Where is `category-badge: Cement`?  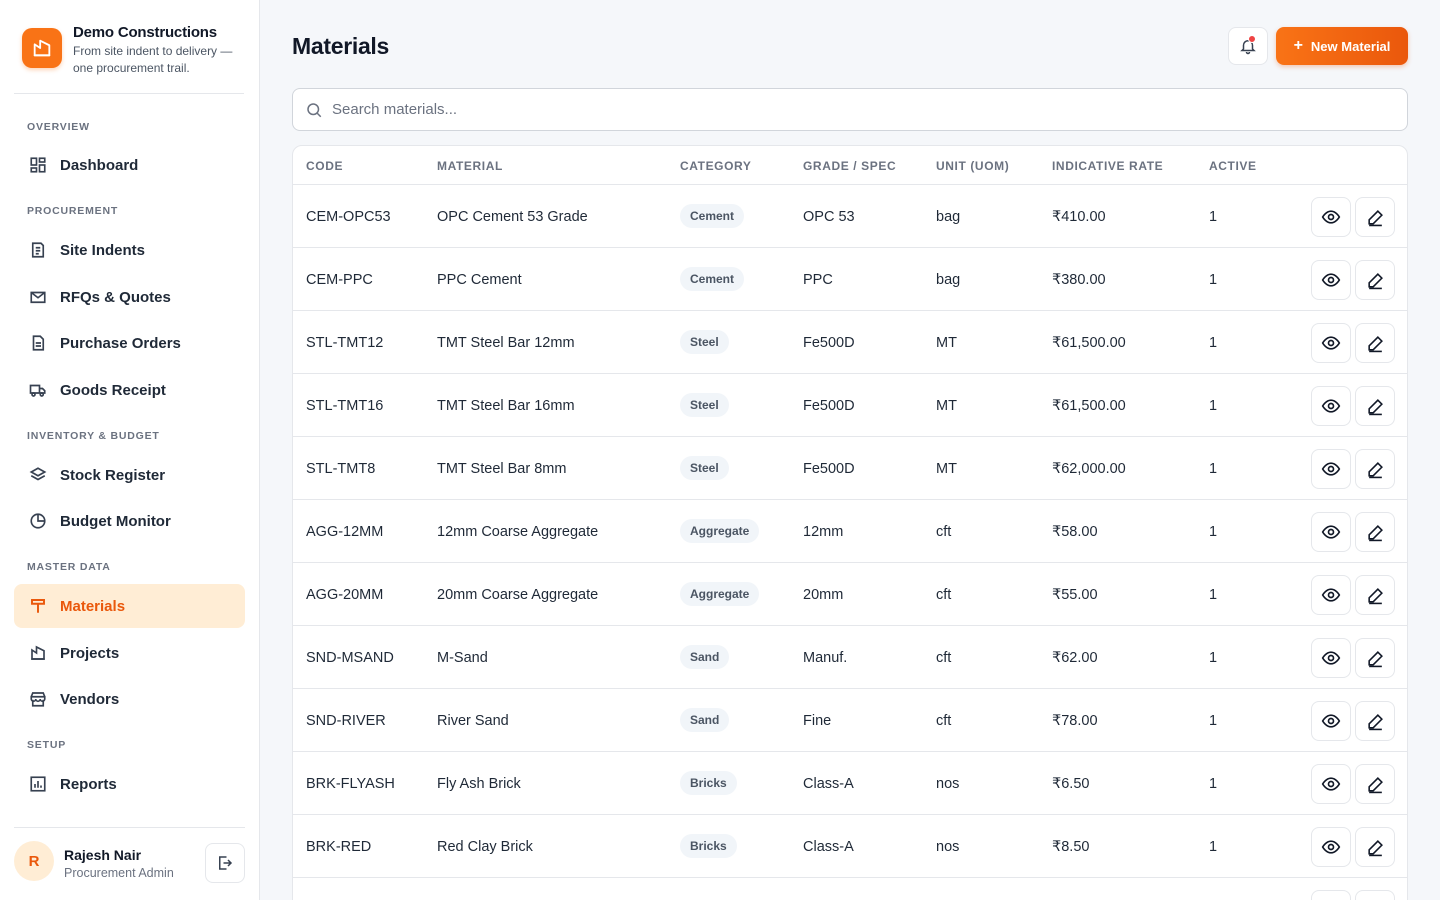 category-badge: Cement is located at coordinates (712, 216).